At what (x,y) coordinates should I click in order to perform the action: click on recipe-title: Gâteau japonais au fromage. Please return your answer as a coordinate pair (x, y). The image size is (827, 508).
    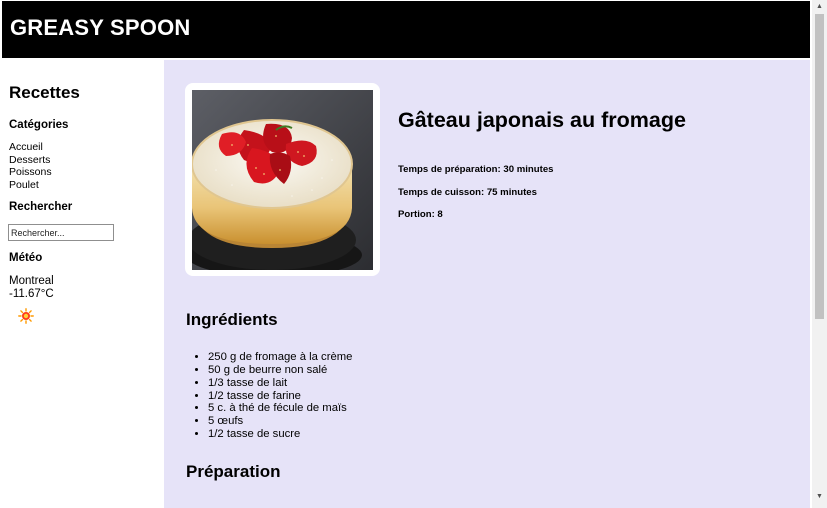
    Looking at the image, I should click on (542, 120).